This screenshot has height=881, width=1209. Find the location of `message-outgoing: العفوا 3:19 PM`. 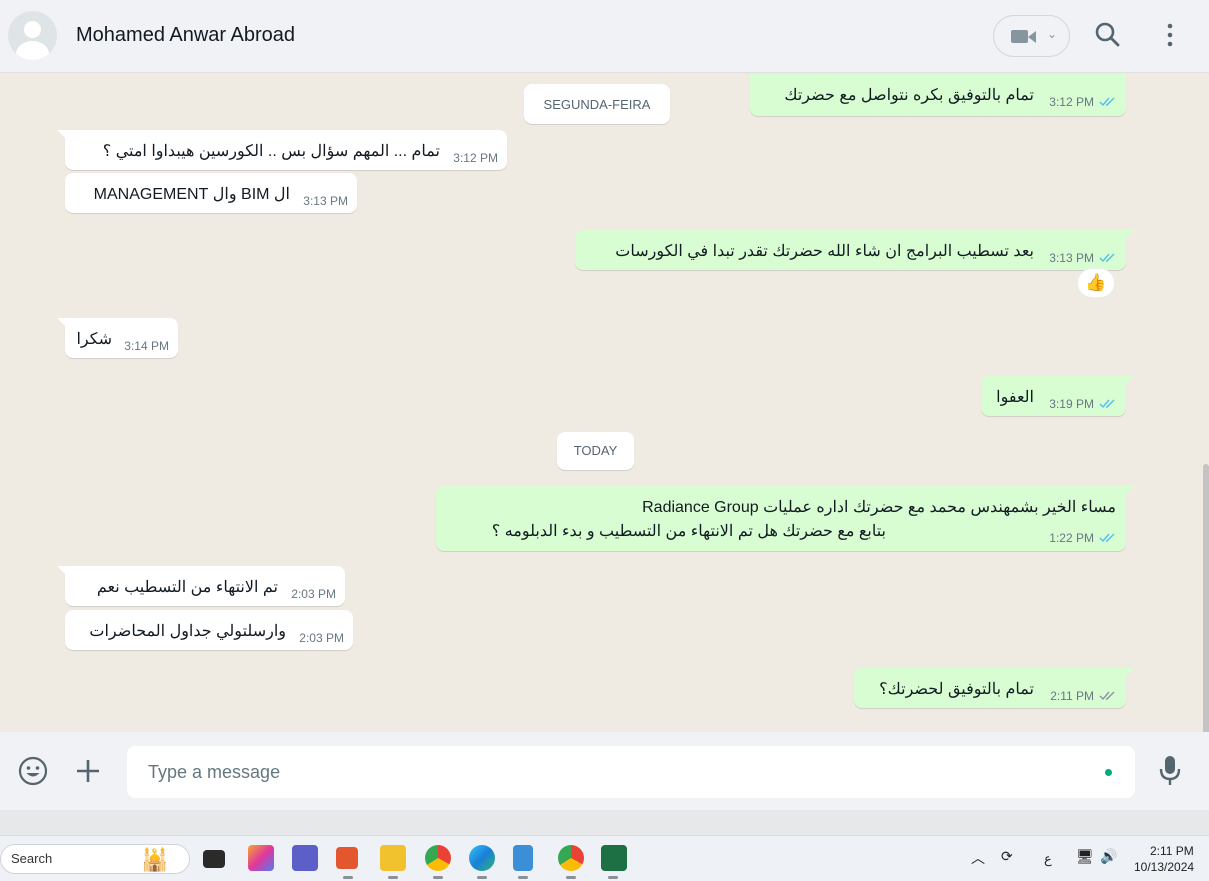

message-outgoing: العفوا 3:19 PM is located at coordinates (1057, 396).